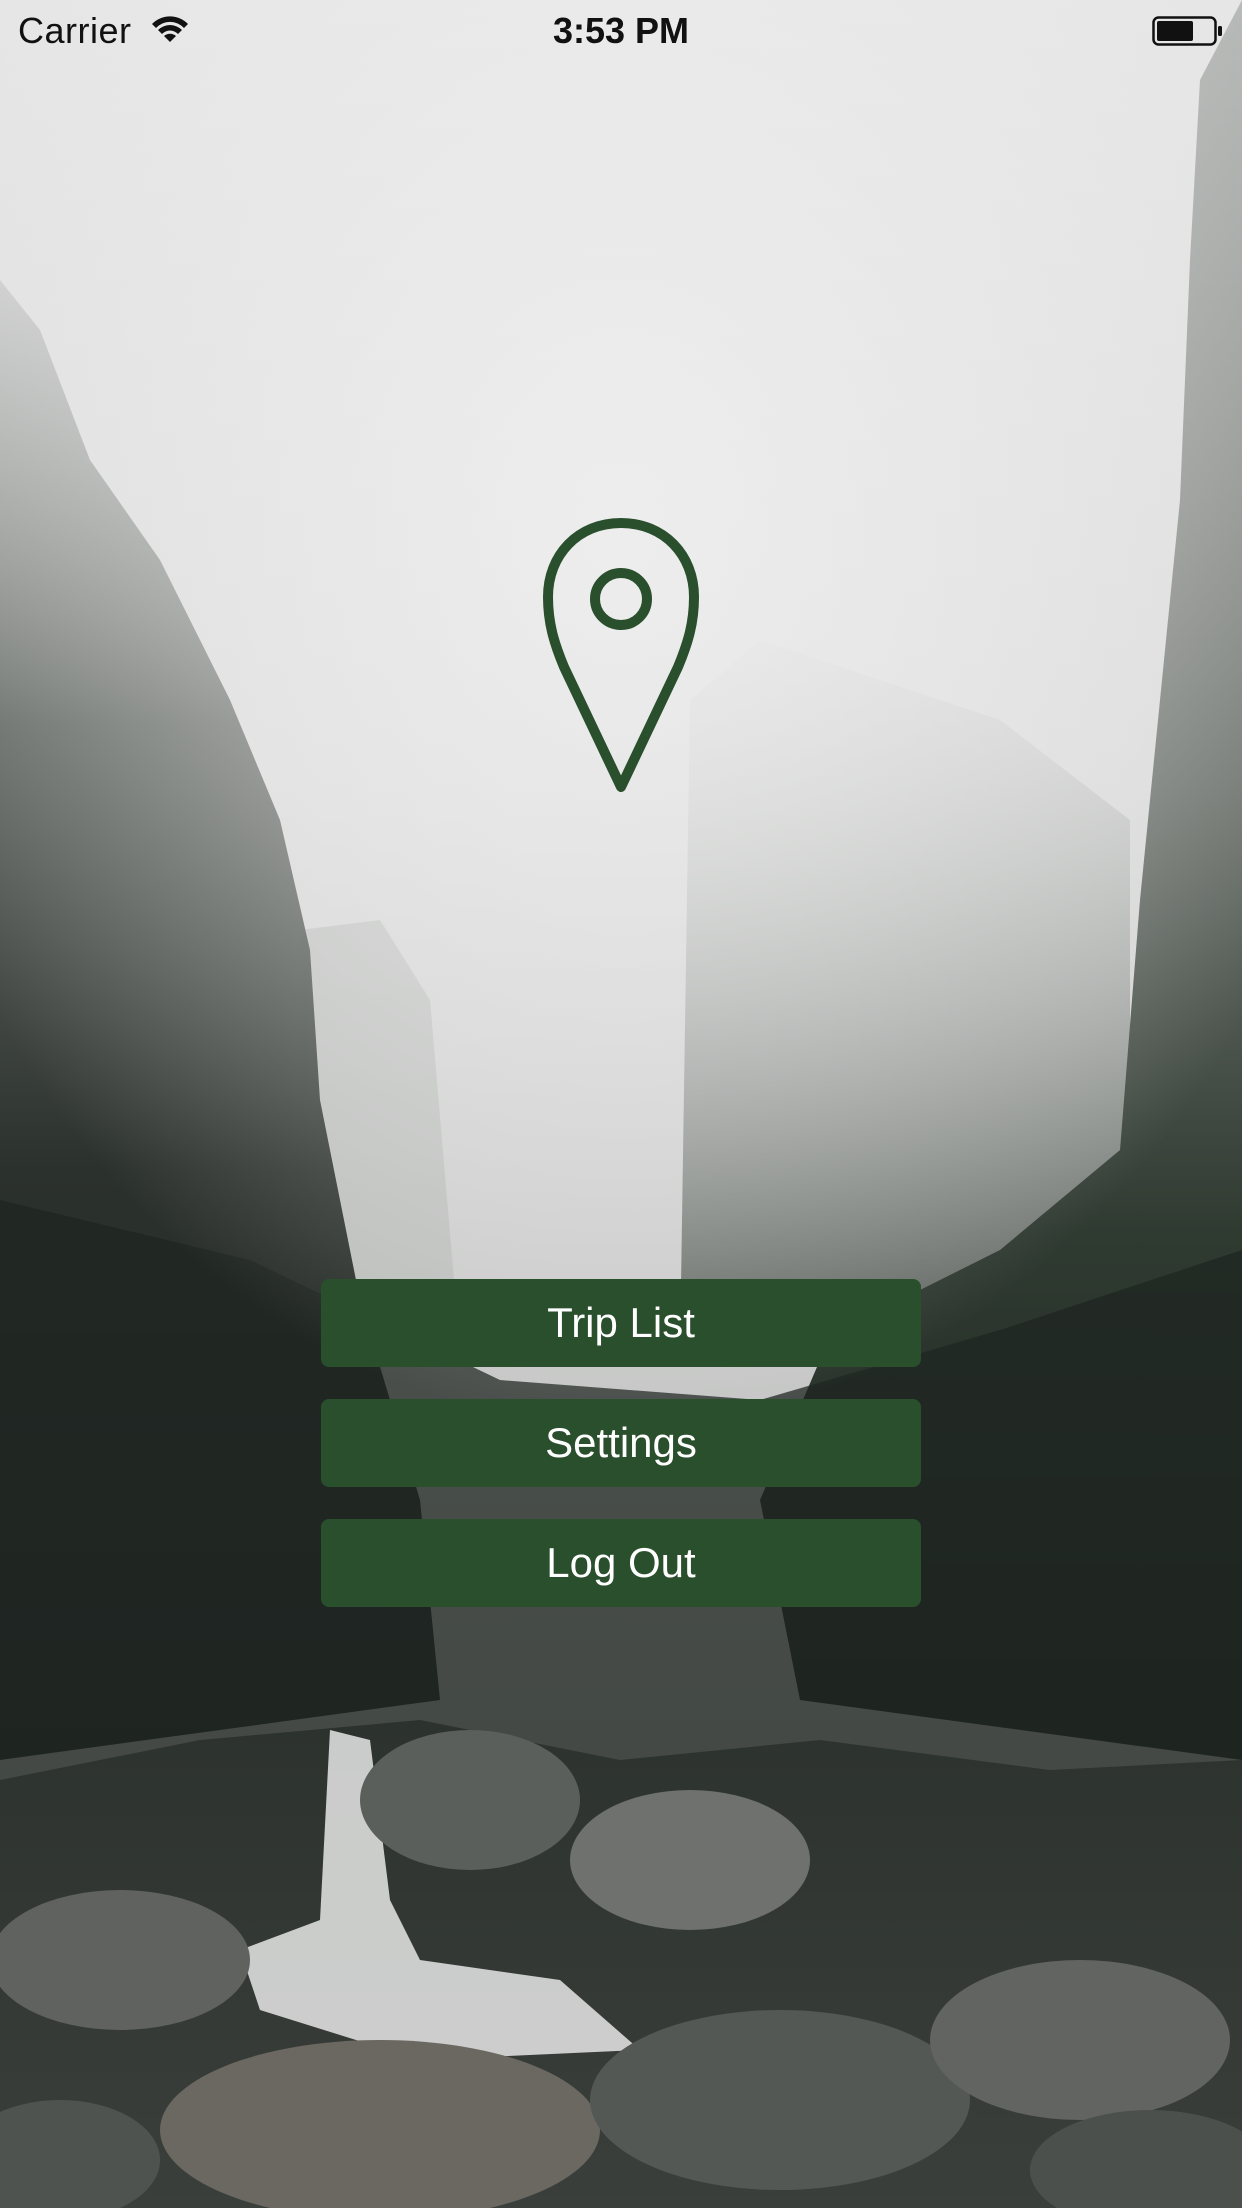 The image size is (1242, 2208). I want to click on clock-time: 3:53 PM, so click(621, 30).